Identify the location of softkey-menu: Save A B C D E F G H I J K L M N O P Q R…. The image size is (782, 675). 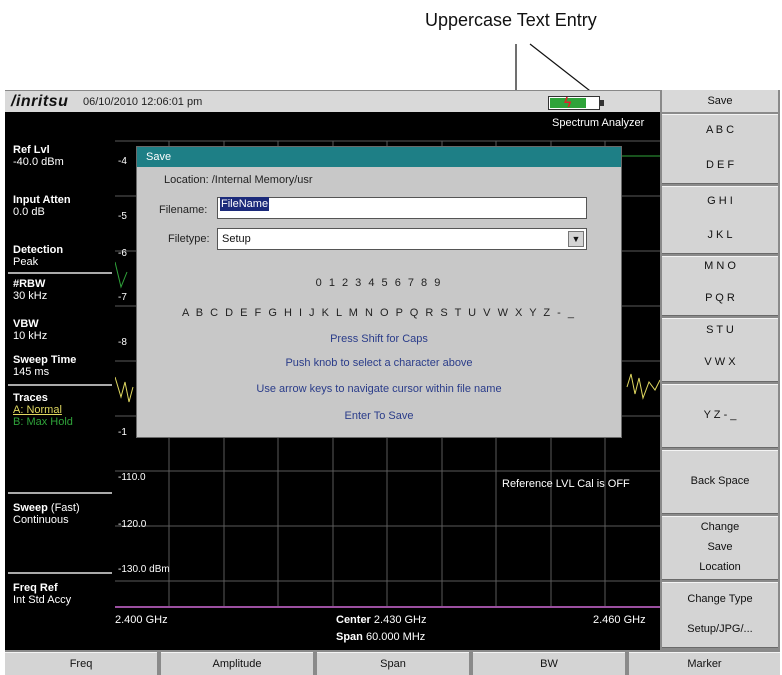
(720, 370).